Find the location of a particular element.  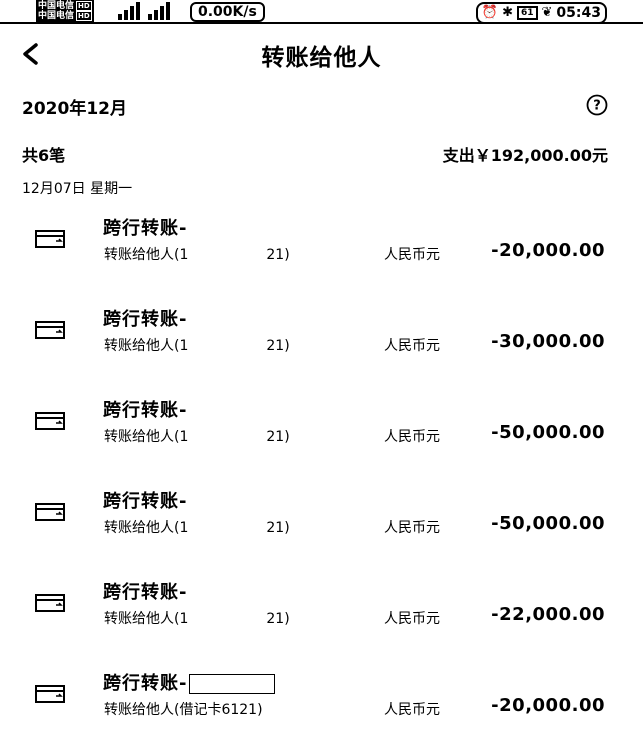

transaction-row: 跨行转账- 转账给他人(1 21) 人民币元 -22,000.00 is located at coordinates (321, 619).